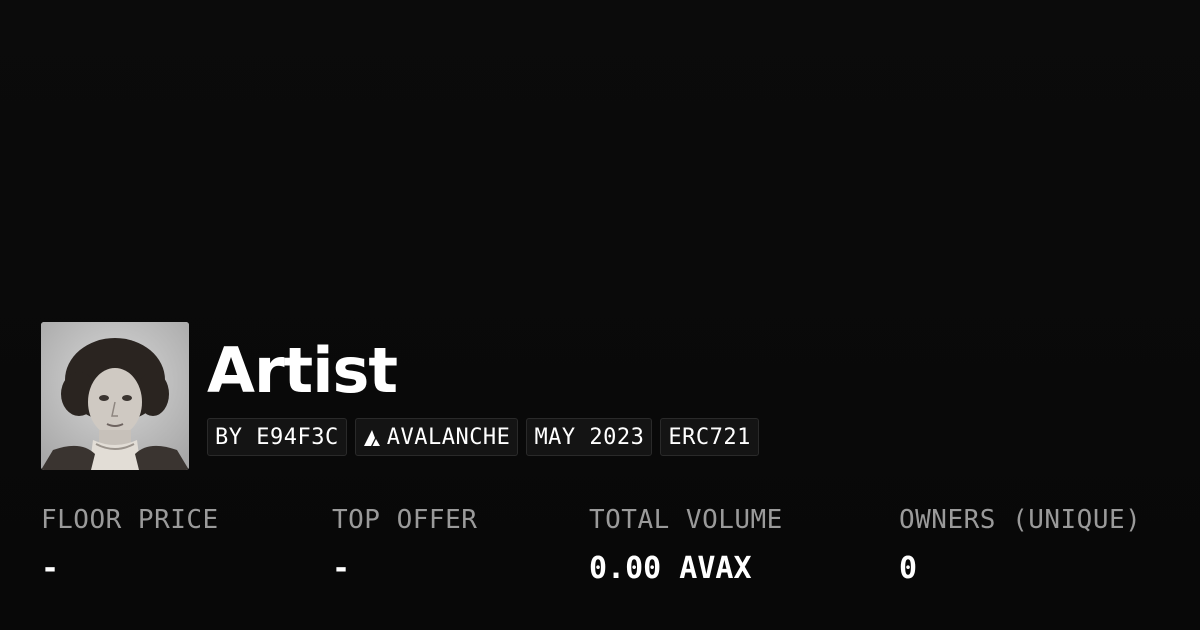  What do you see at coordinates (1020, 545) in the screenshot?
I see `stat-owners: OWNERS (UNIQUE) 0` at bounding box center [1020, 545].